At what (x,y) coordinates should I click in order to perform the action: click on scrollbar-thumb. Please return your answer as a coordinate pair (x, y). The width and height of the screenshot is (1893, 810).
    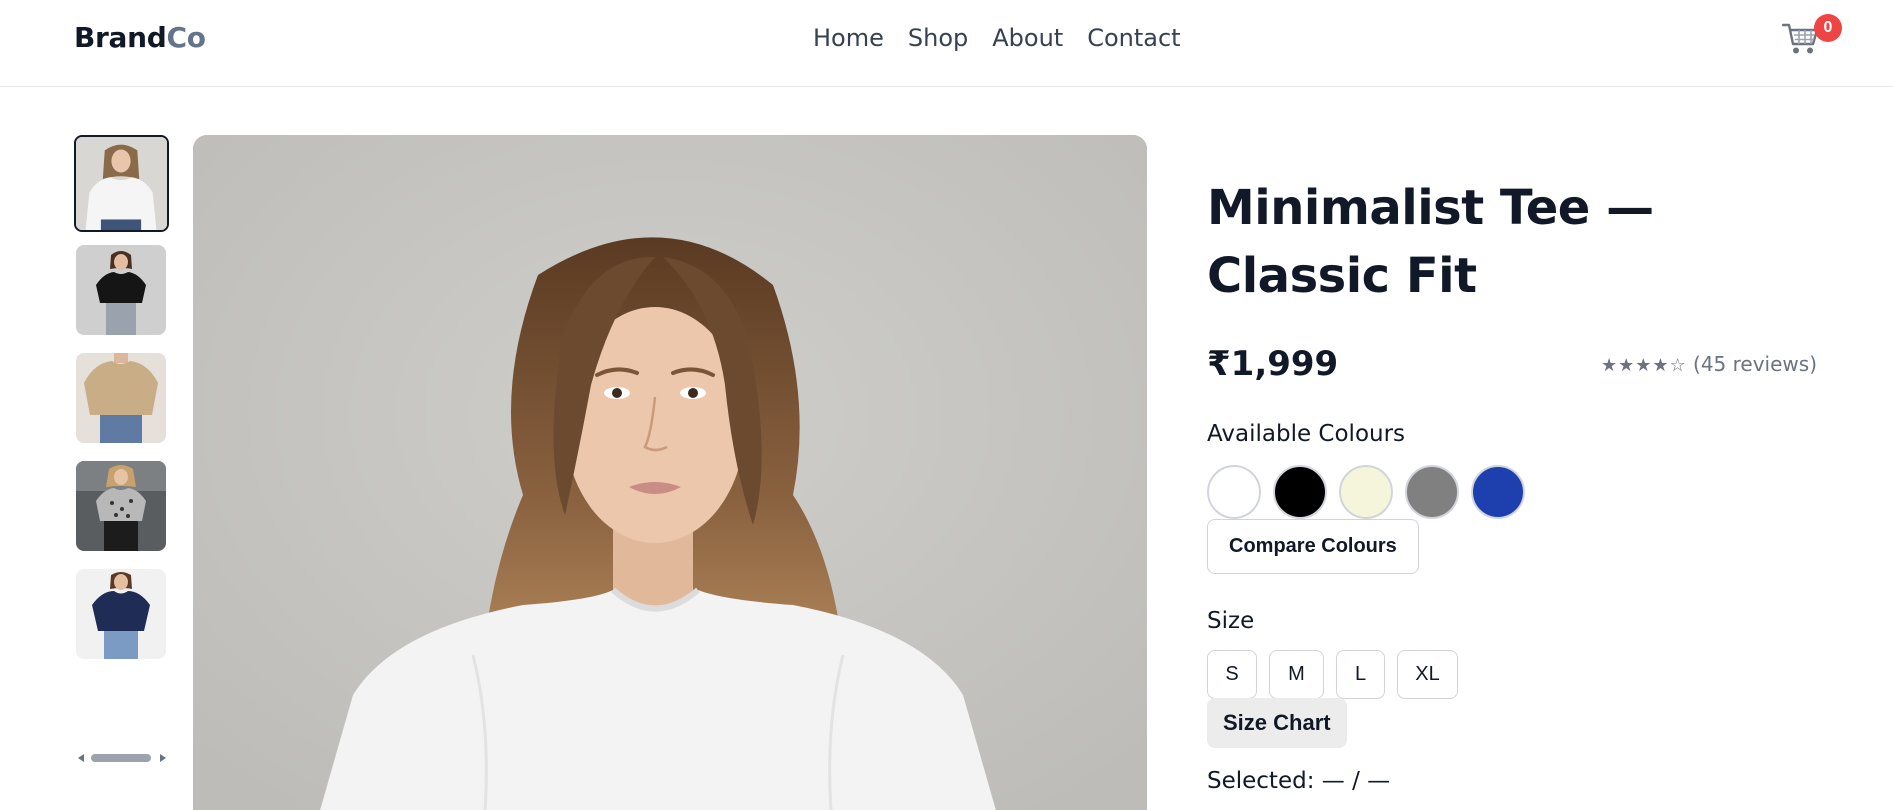
    Looking at the image, I should click on (121, 758).